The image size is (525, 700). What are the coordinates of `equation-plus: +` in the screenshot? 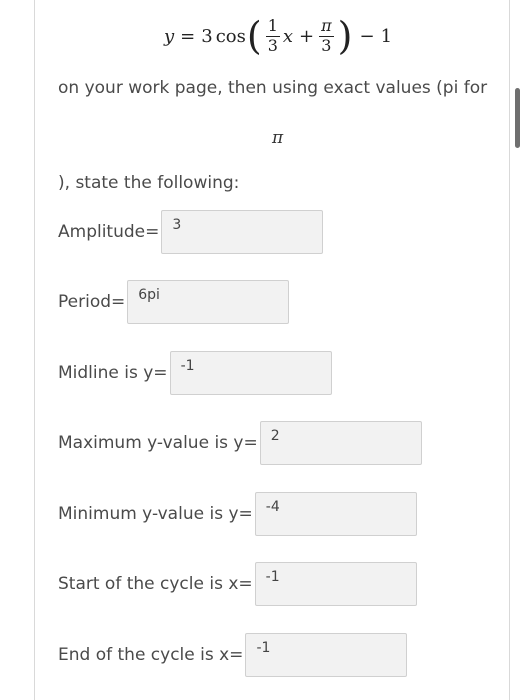 It's located at (307, 36).